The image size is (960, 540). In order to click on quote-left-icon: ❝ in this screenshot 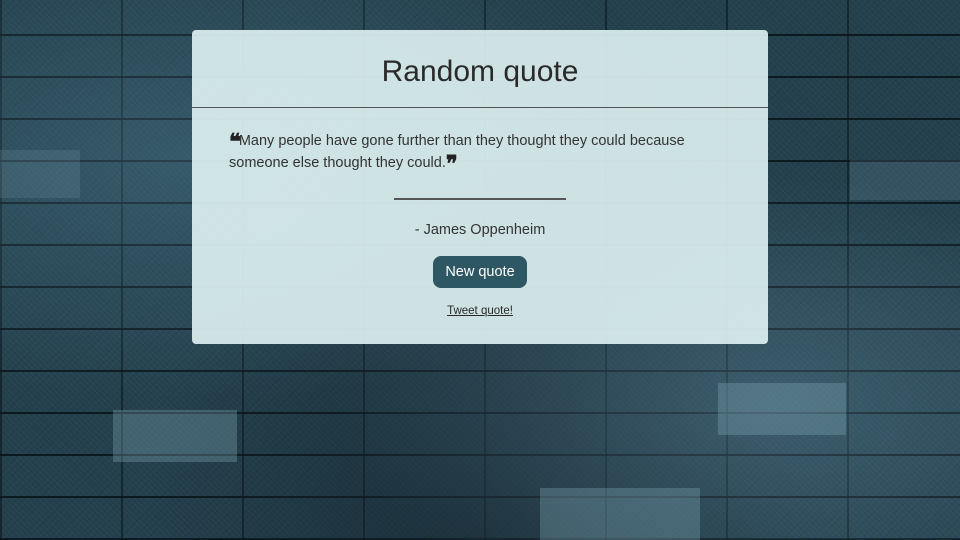, I will do `click(235, 142)`.